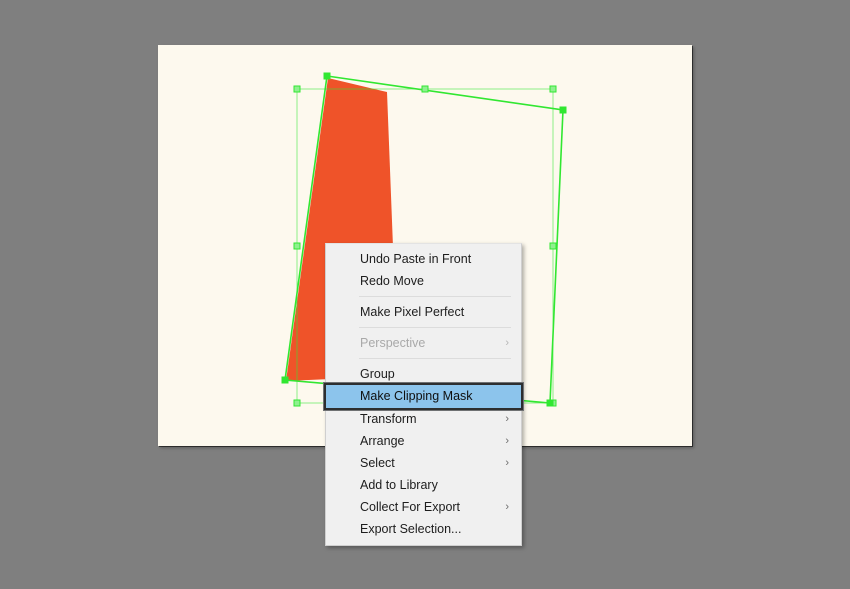 The height and width of the screenshot is (589, 850). I want to click on menu-item-label: Perspective, so click(393, 343).